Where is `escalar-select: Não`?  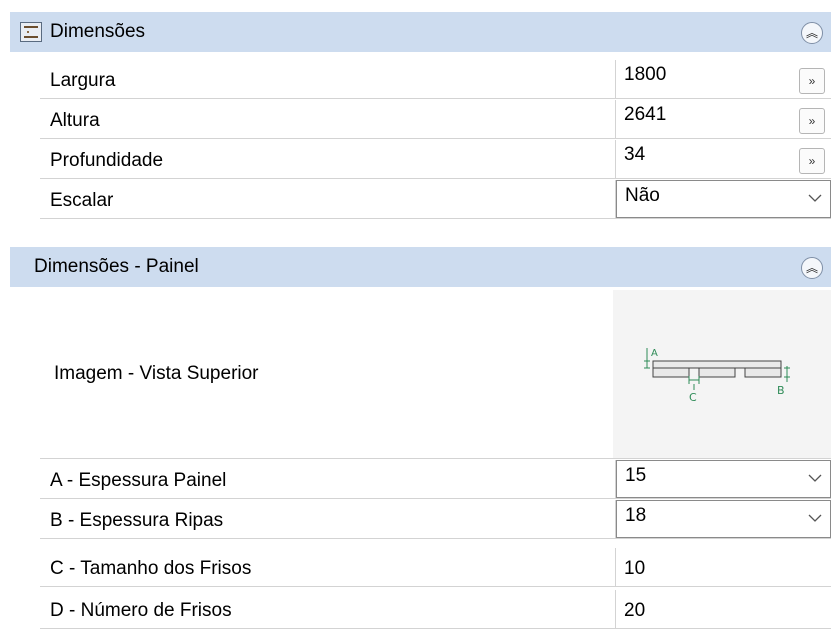 escalar-select: Não is located at coordinates (723, 199).